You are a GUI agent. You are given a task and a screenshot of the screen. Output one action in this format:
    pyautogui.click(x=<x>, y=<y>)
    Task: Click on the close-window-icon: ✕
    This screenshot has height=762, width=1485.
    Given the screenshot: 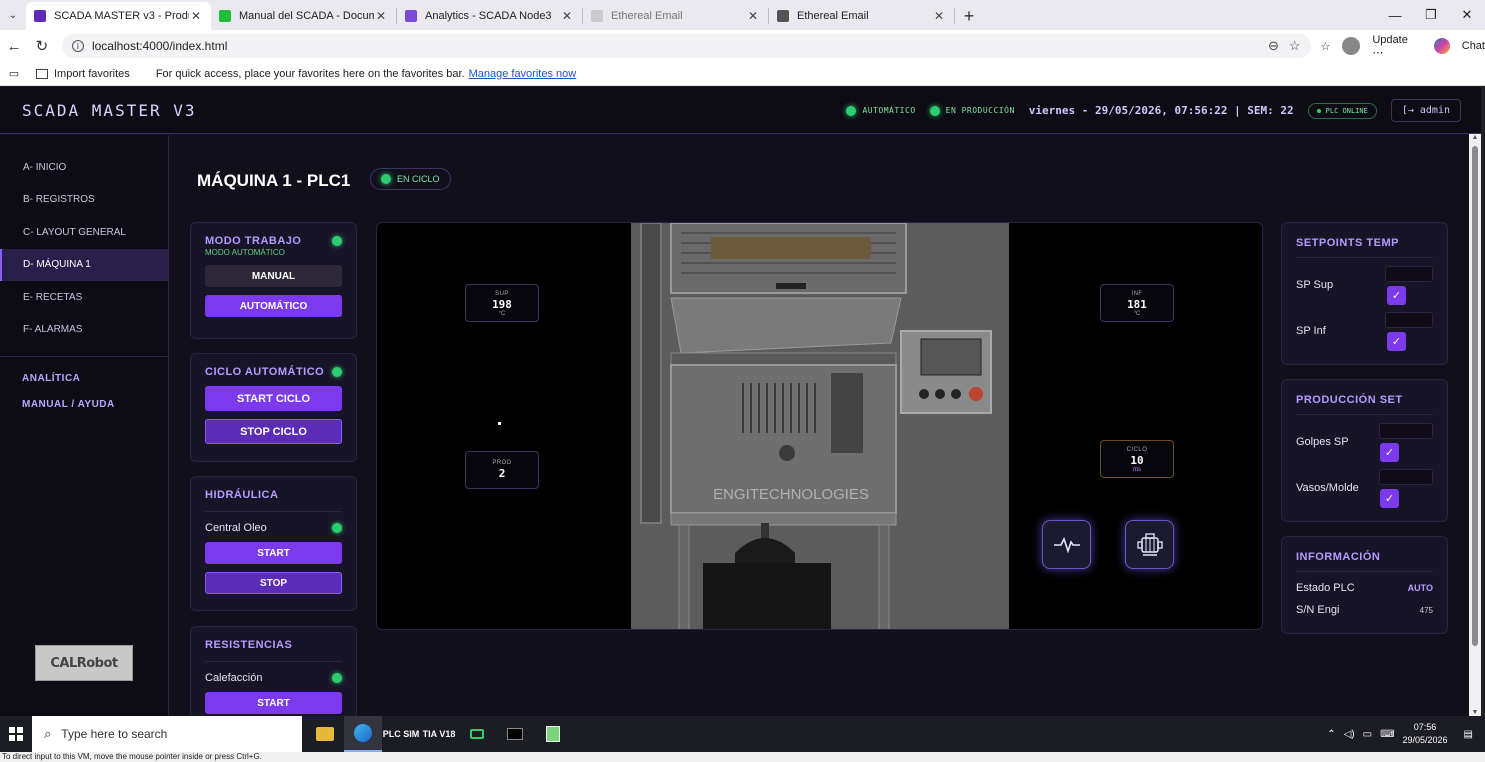 What is the action you would take?
    pyautogui.click(x=1467, y=15)
    